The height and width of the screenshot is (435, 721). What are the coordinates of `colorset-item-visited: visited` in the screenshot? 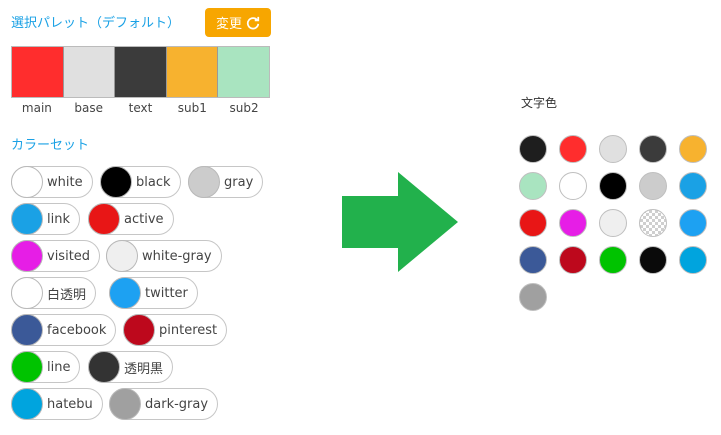 It's located at (56, 256).